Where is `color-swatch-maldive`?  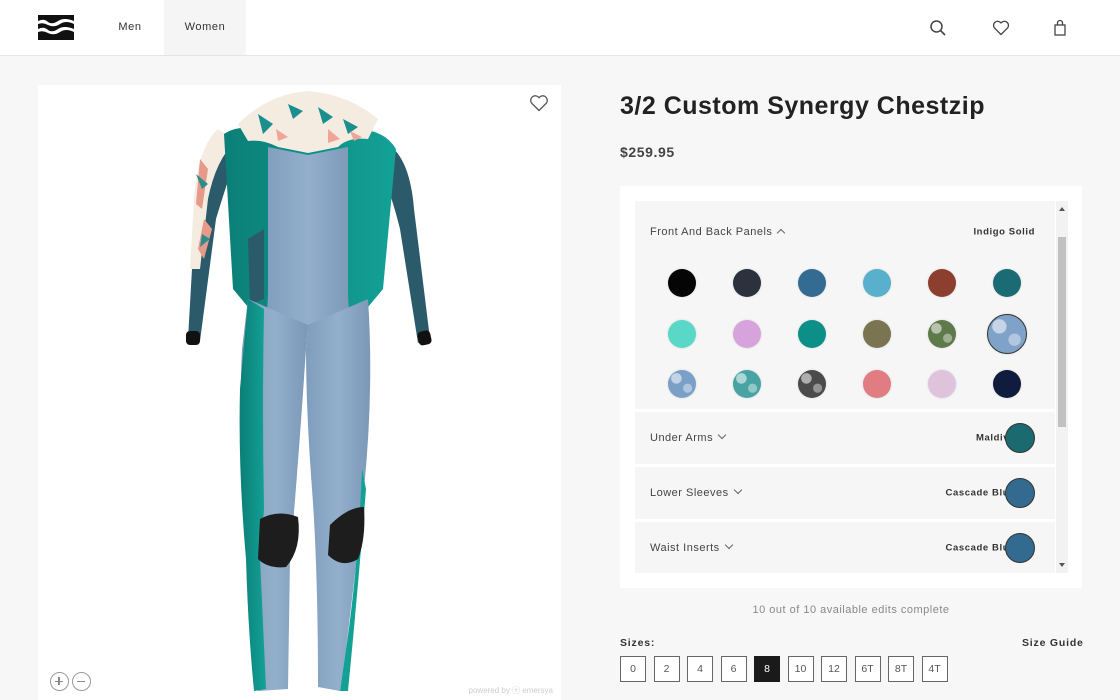
color-swatch-maldive is located at coordinates (1007, 283).